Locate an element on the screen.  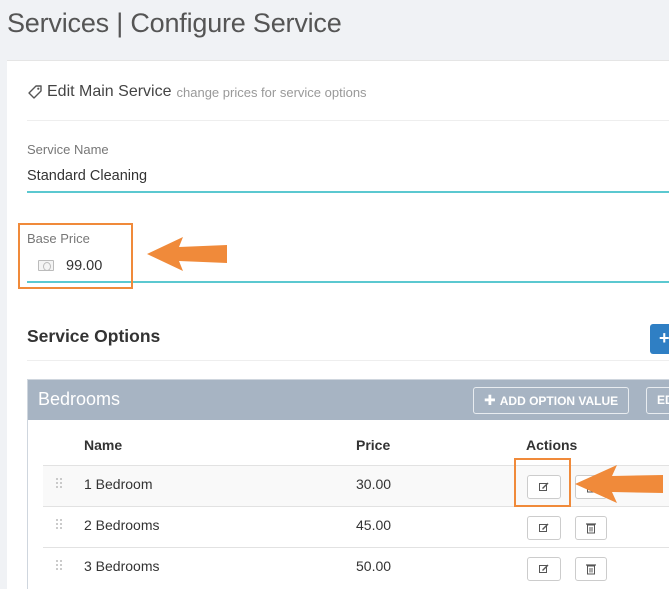
service-name-label: Service Name is located at coordinates (68, 149).